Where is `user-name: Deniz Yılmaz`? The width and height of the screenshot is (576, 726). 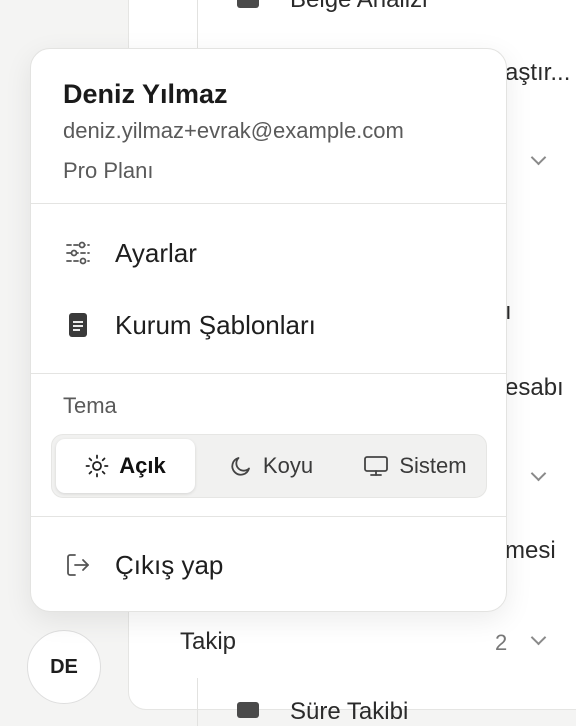
user-name: Deniz Yılmaz is located at coordinates (145, 94).